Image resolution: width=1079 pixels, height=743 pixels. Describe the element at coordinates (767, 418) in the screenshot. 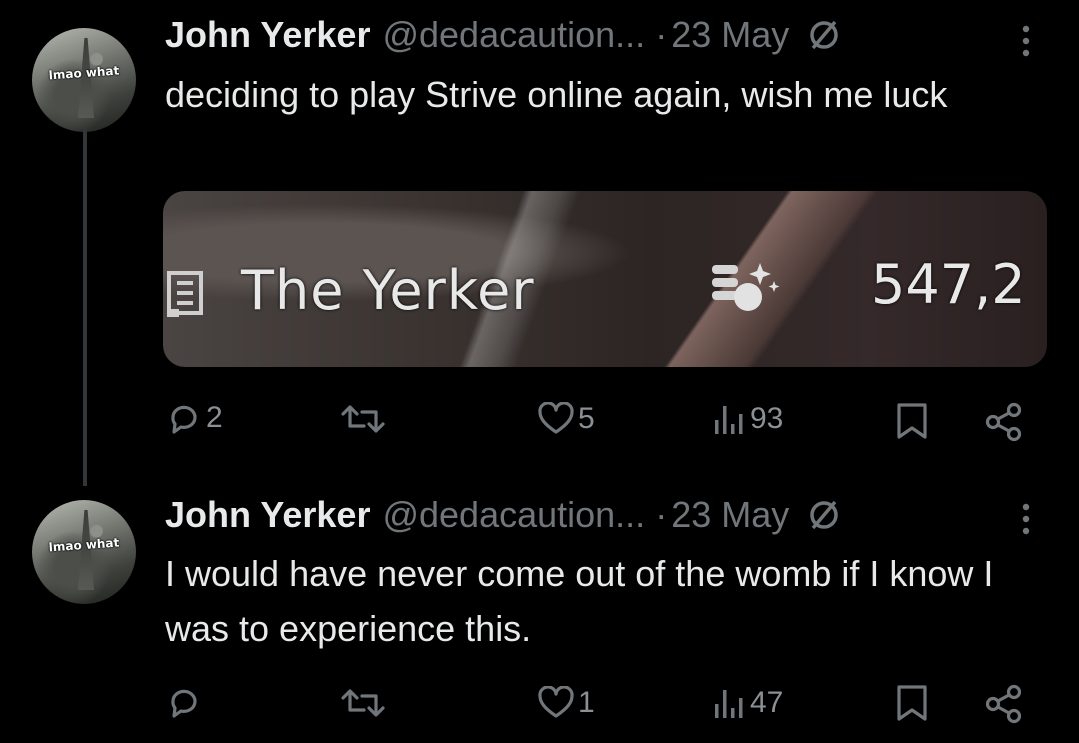

I see `views-count: 93` at that location.